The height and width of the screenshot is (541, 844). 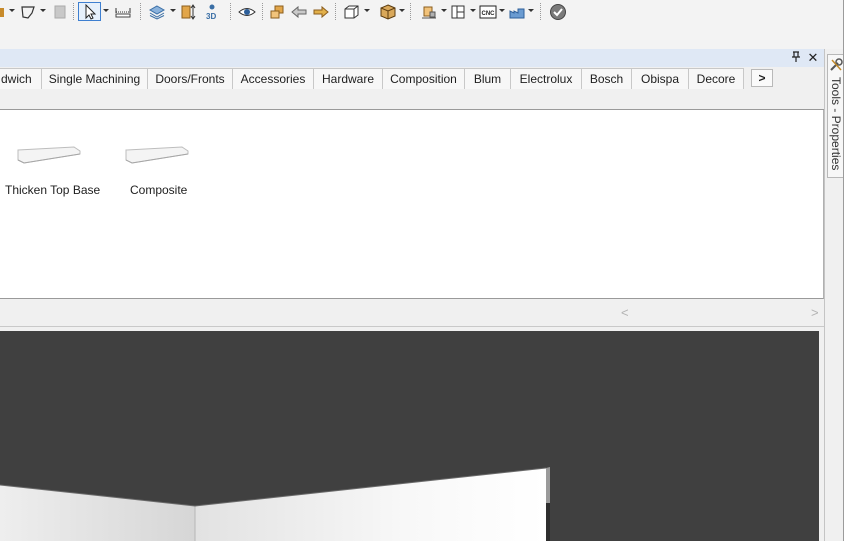 What do you see at coordinates (660, 78) in the screenshot?
I see `tab-obispa: Obispa` at bounding box center [660, 78].